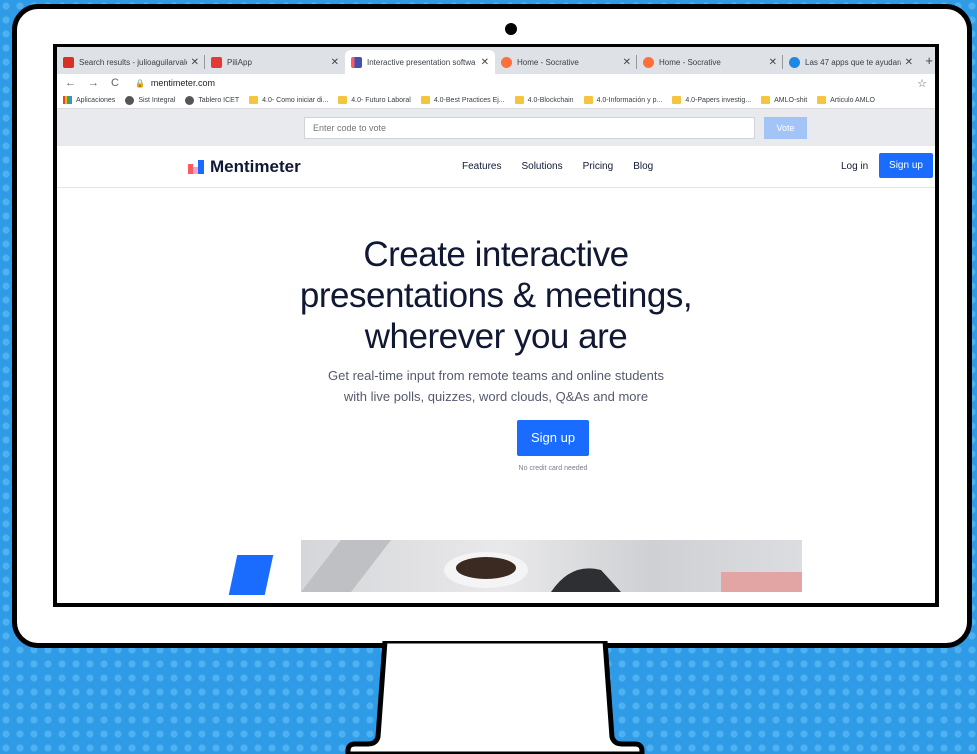  What do you see at coordinates (541, 166) in the screenshot?
I see `nav-solutions: Solutions` at bounding box center [541, 166].